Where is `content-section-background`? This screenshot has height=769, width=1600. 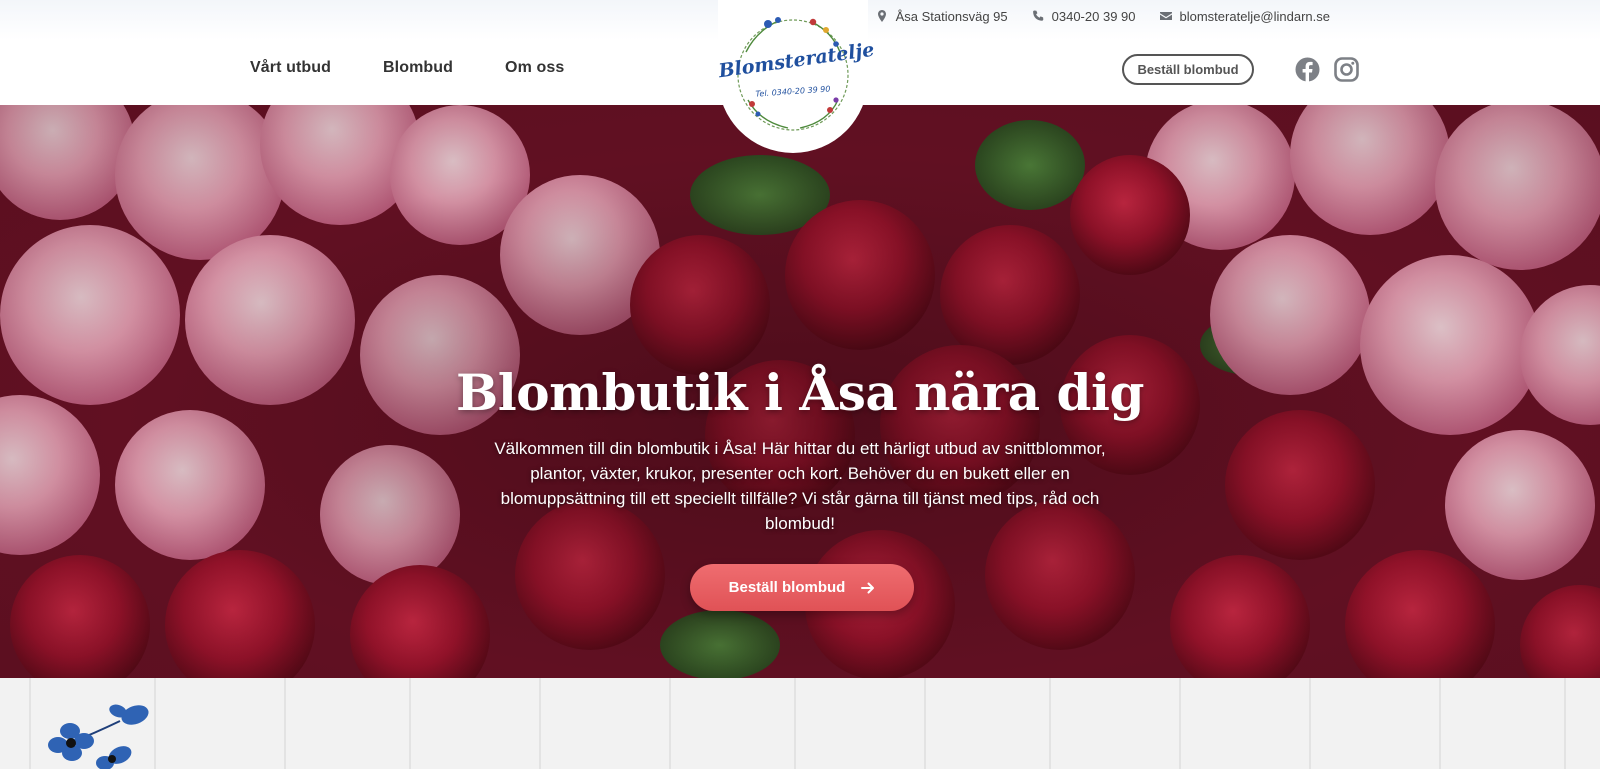
content-section-background is located at coordinates (800, 723).